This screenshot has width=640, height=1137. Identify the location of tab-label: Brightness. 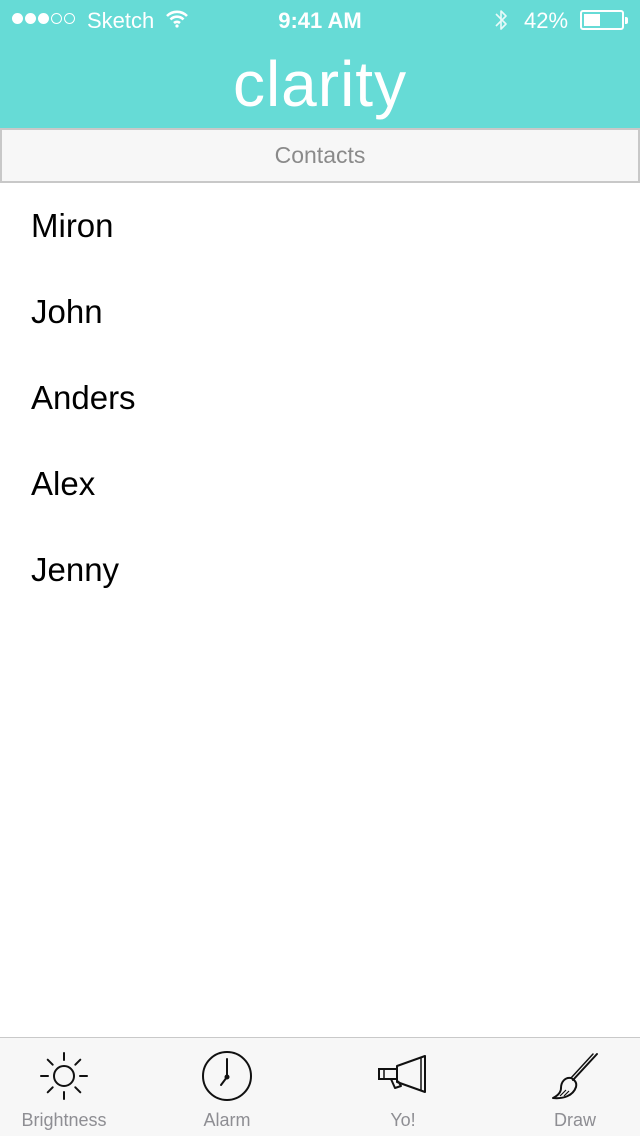
(64, 1120).